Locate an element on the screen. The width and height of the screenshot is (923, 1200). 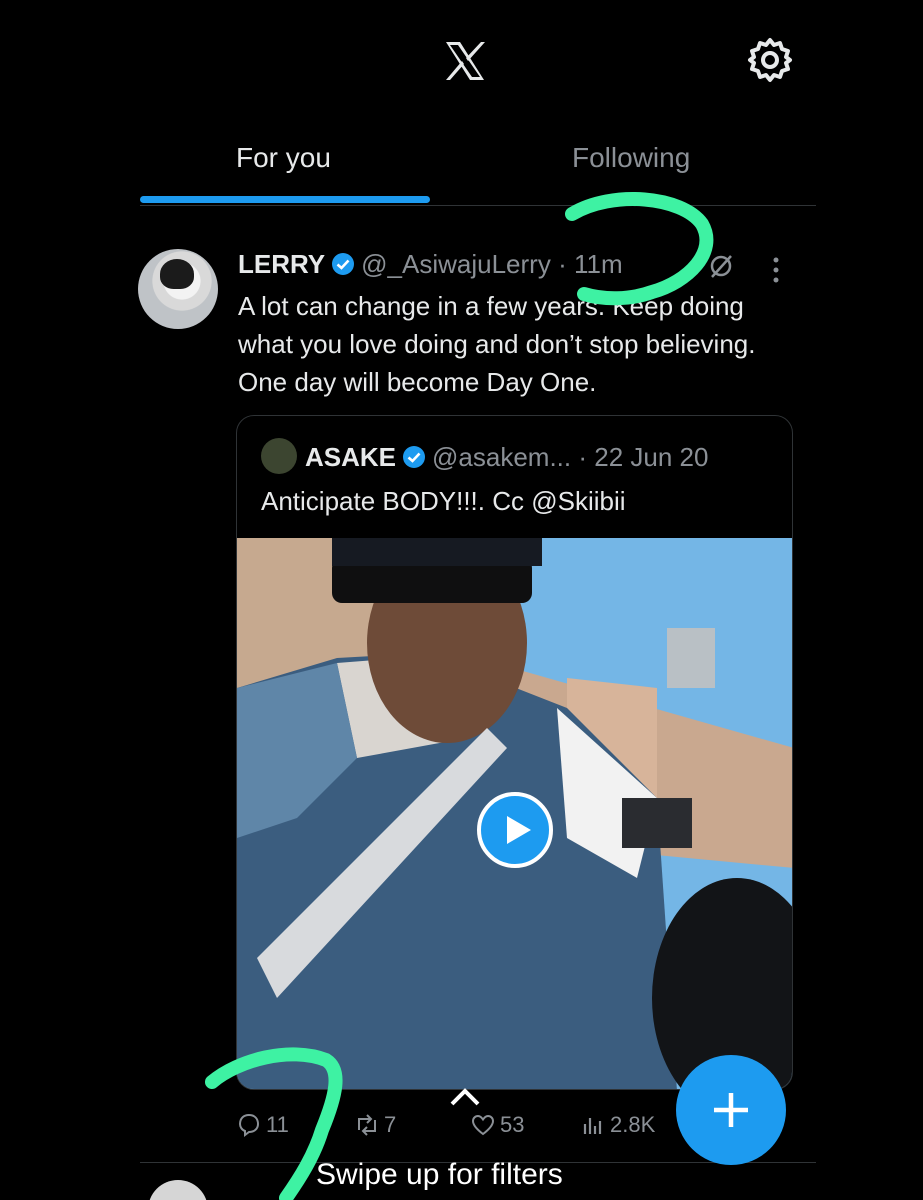
author-handle: @_AsiwajuLerry is located at coordinates (456, 264).